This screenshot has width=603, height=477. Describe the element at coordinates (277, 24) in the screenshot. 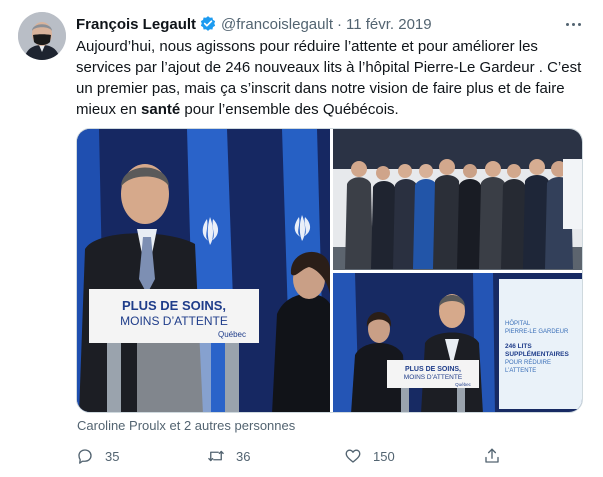

I see `user-handle: @francoislegault` at that location.